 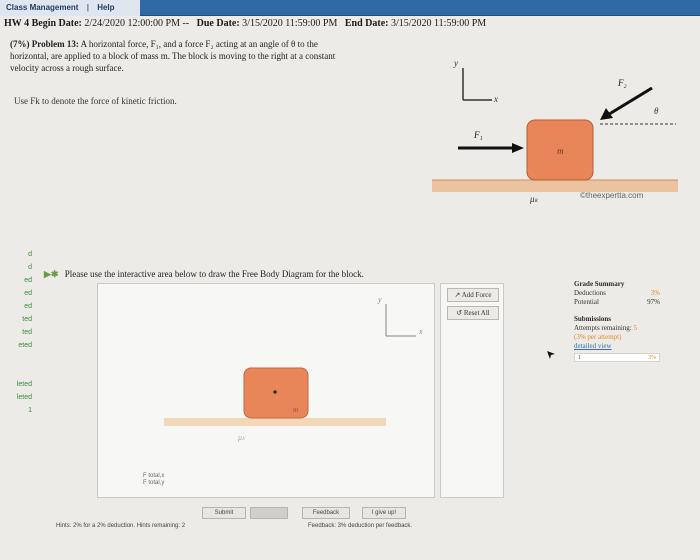 What do you see at coordinates (635, 328) in the screenshot?
I see `attempts-value: 5` at bounding box center [635, 328].